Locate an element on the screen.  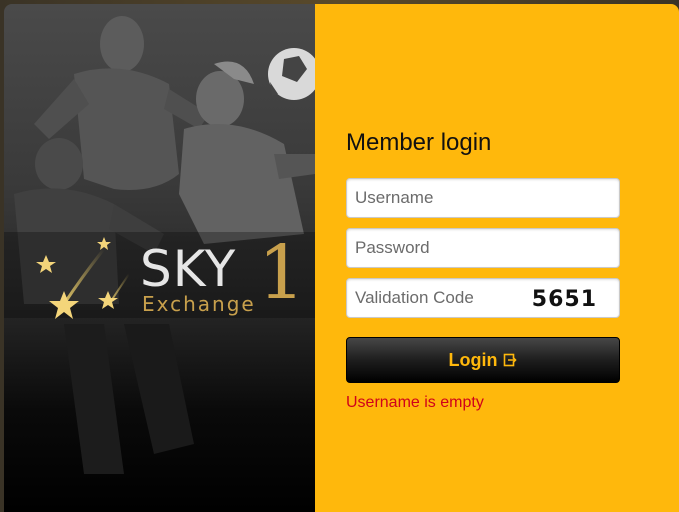
username-input is located at coordinates (483, 198).